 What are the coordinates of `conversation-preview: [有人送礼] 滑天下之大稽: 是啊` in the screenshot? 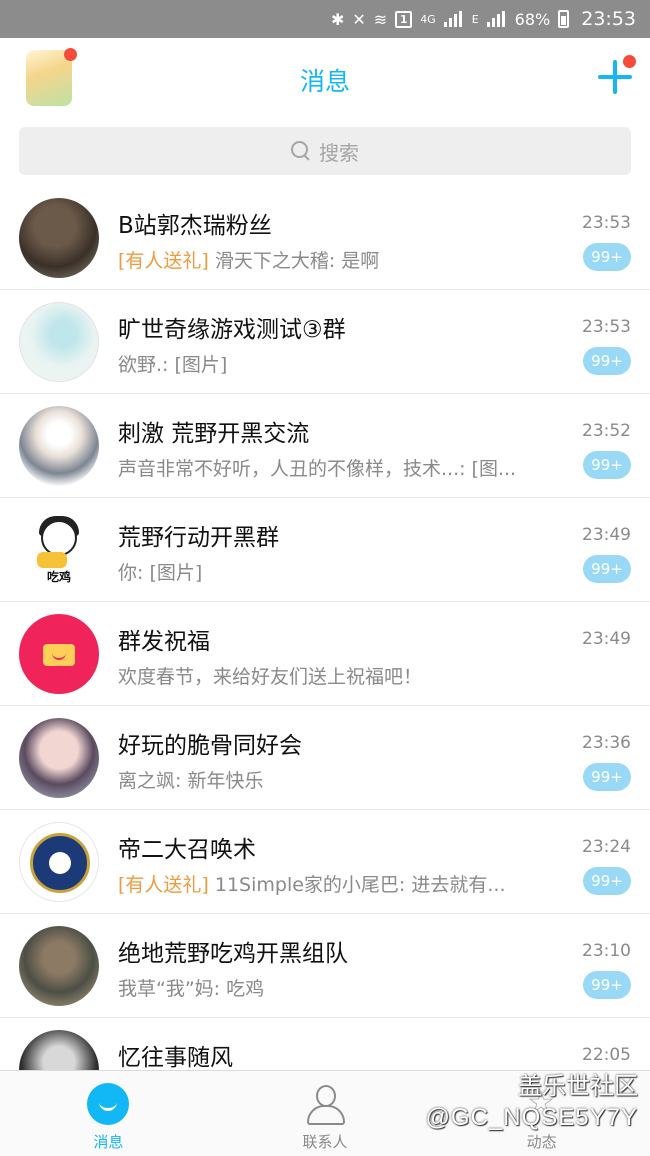 It's located at (248, 259).